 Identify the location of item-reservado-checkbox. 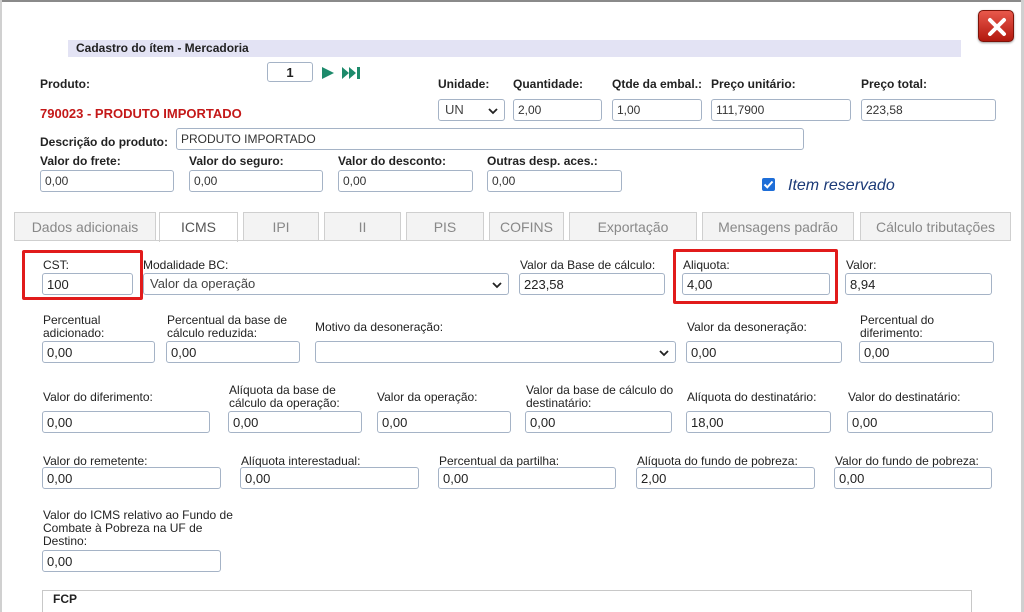
(768, 184).